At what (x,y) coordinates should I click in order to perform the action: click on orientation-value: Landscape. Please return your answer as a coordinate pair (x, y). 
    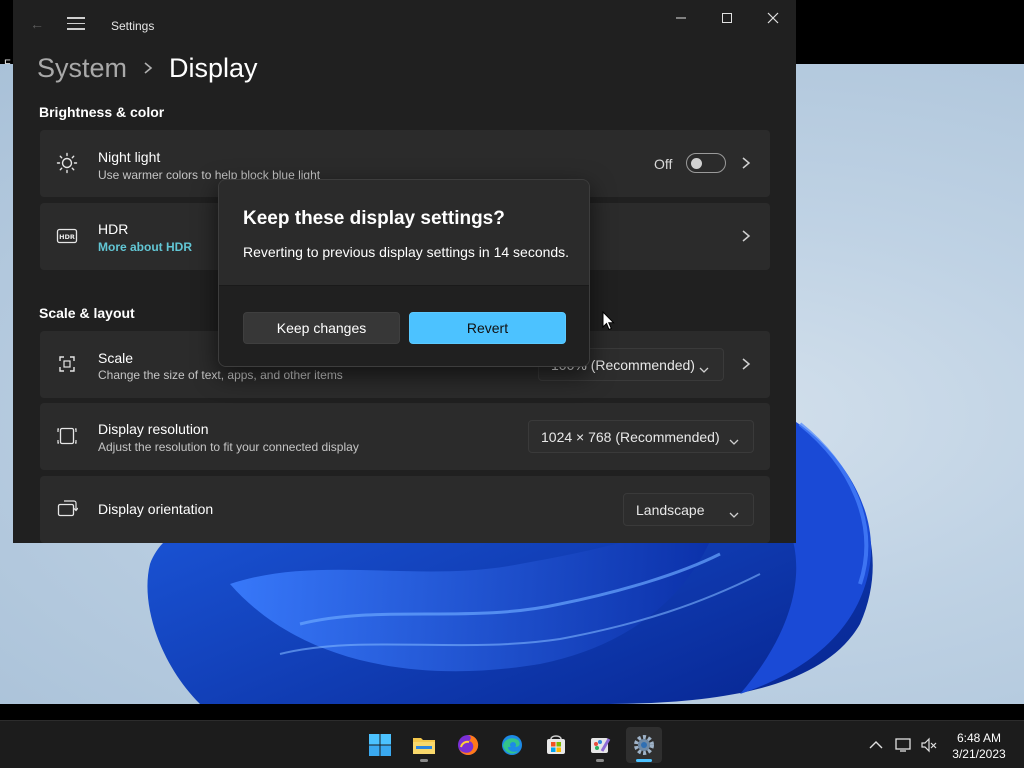
    Looking at the image, I should click on (670, 509).